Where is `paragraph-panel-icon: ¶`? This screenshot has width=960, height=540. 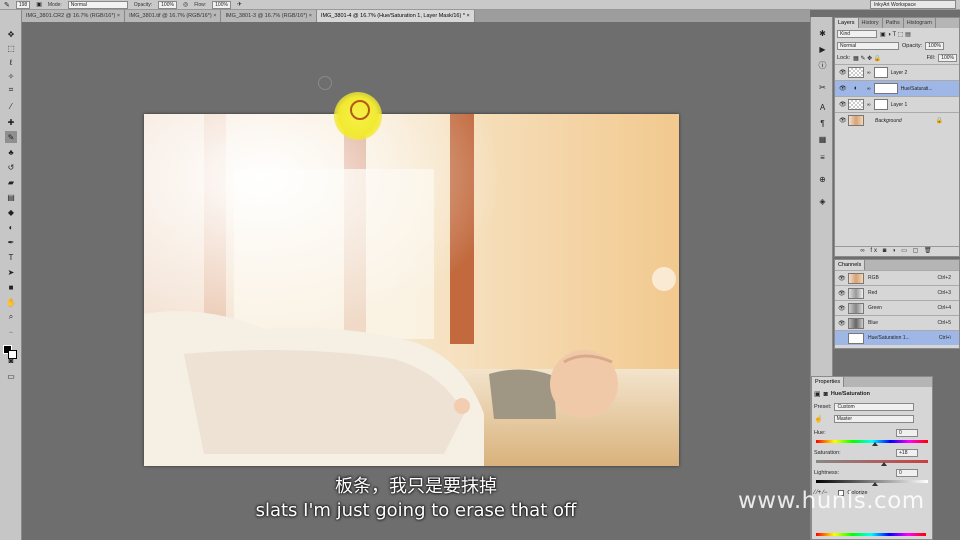 paragraph-panel-icon: ¶ is located at coordinates (822, 123).